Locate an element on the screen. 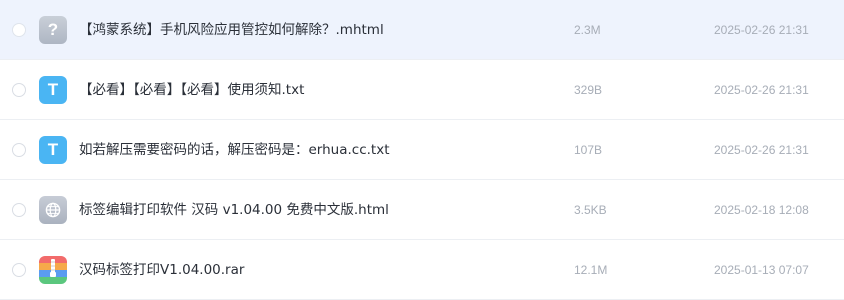  file-size: 107B is located at coordinates (588, 150).